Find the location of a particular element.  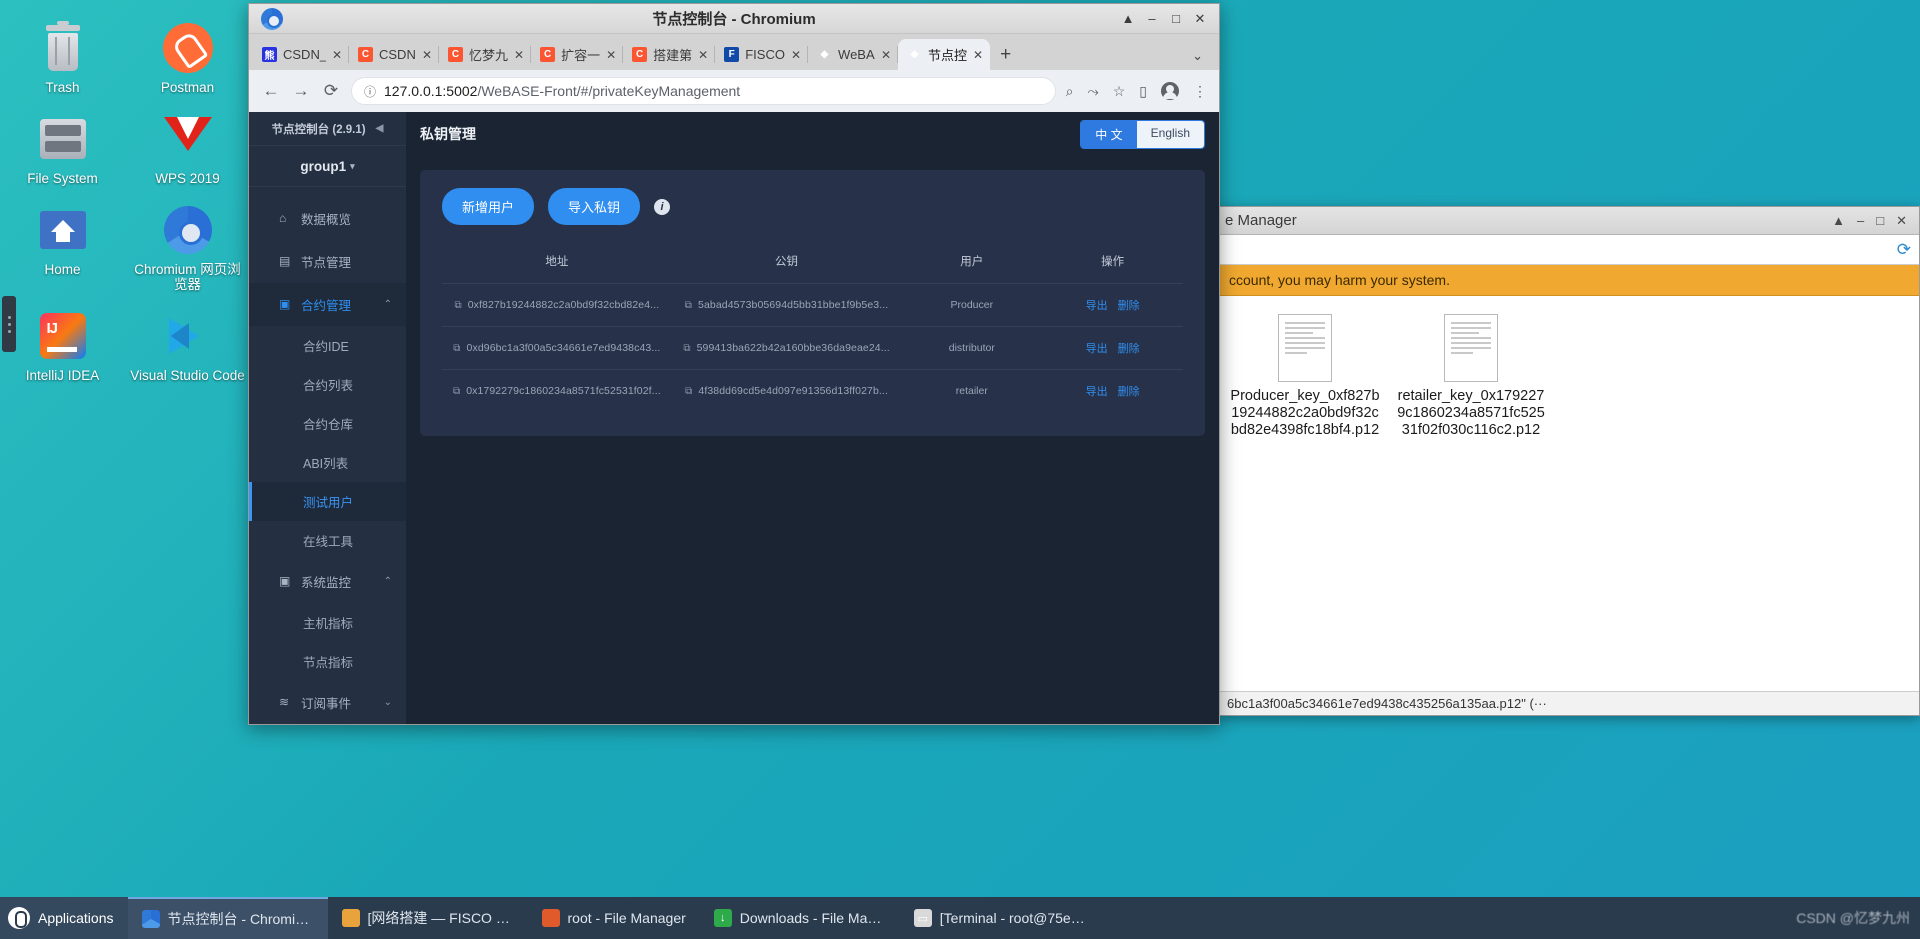

import-private-key-button: 导入私钥 is located at coordinates (594, 206).